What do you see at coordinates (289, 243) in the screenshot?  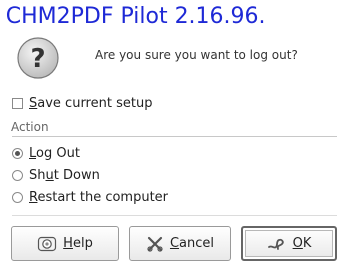 I see `ok-button: OK` at bounding box center [289, 243].